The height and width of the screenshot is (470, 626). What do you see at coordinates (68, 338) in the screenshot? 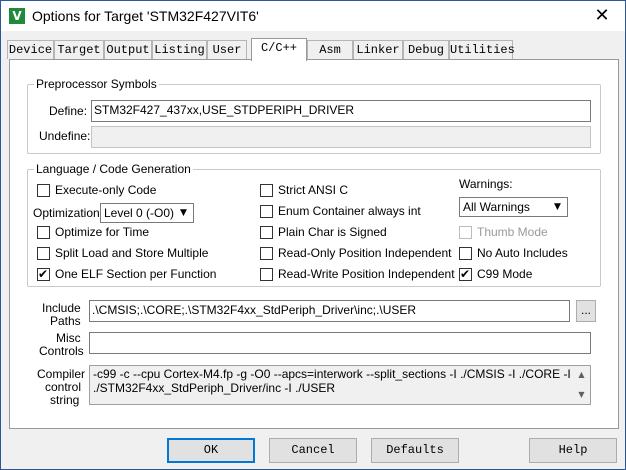
I see `misc-controls-label-1: Misc` at bounding box center [68, 338].